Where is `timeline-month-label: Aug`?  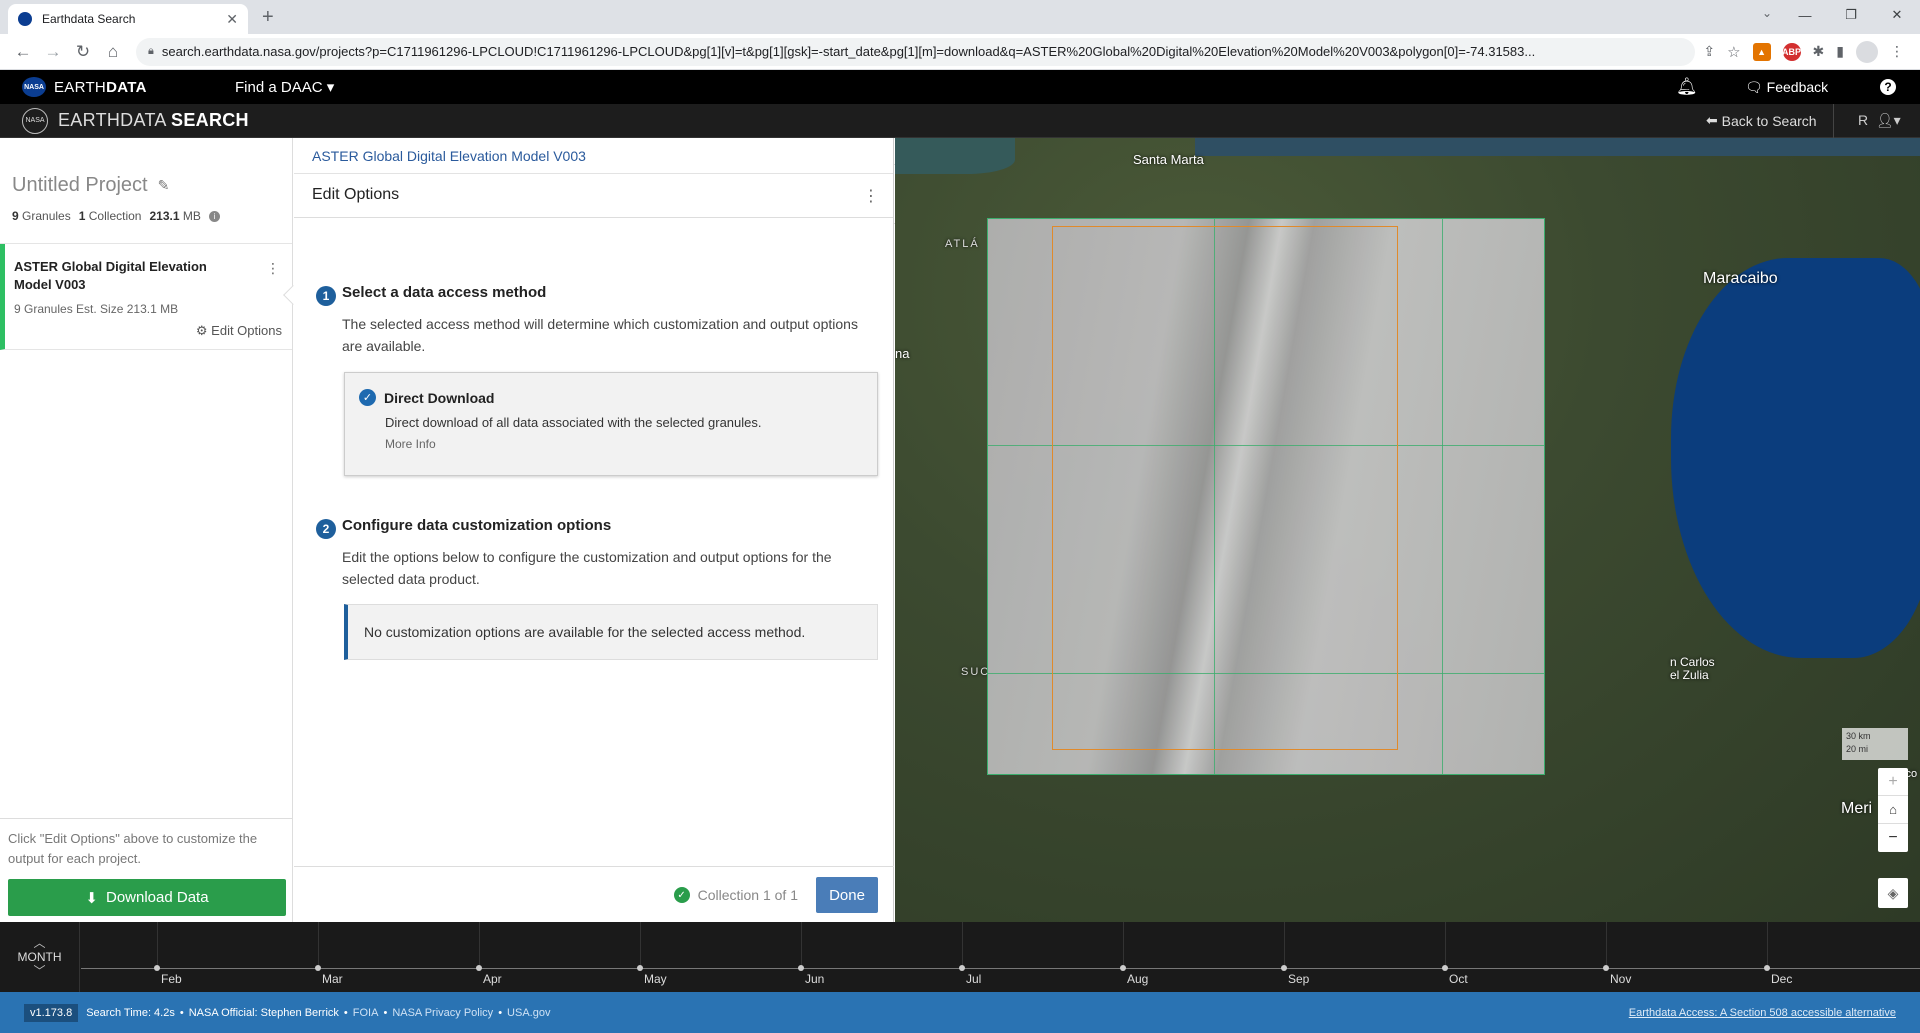 timeline-month-label: Aug is located at coordinates (1137, 979).